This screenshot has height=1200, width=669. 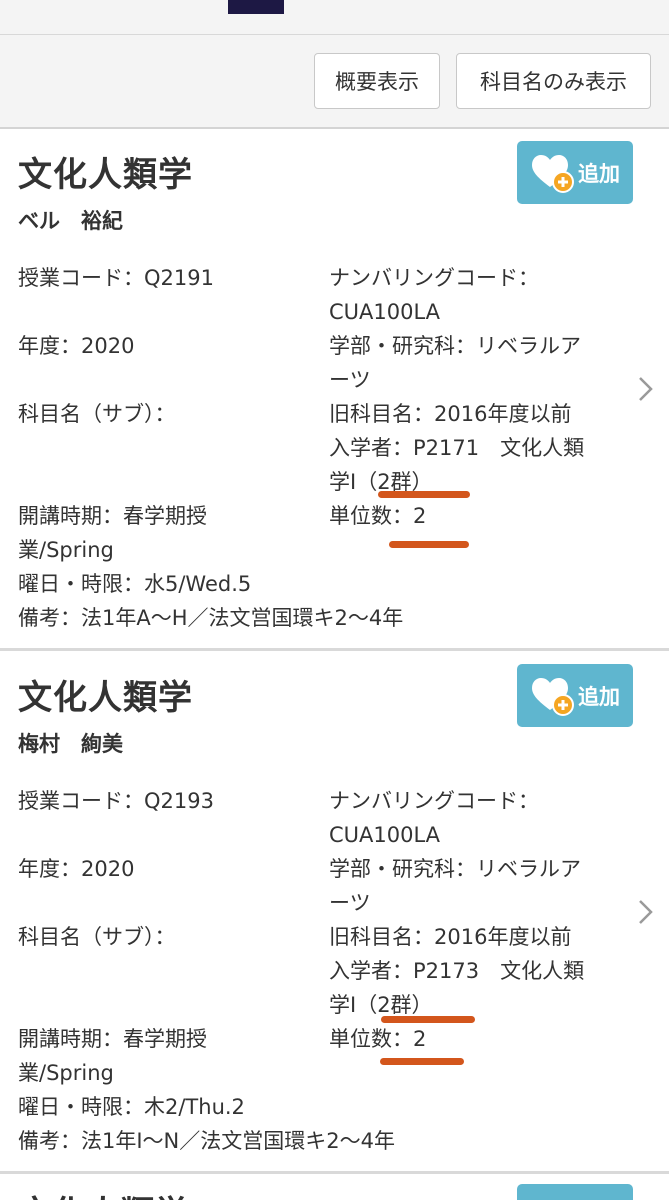 I want to click on day-period: 曜日・時限：水5/Wed.5, so click(x=135, y=584).